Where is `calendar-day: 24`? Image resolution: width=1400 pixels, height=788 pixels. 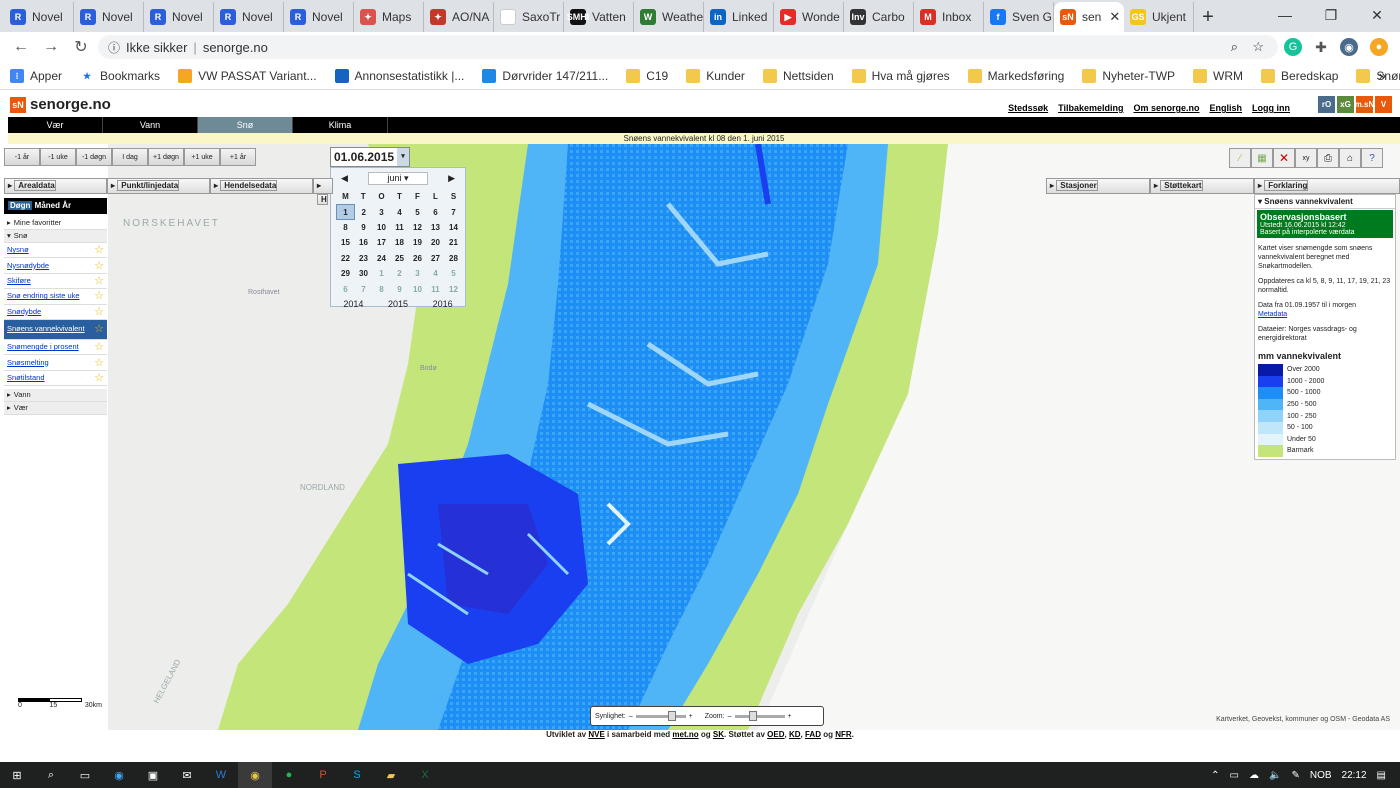 calendar-day: 24 is located at coordinates (382, 258).